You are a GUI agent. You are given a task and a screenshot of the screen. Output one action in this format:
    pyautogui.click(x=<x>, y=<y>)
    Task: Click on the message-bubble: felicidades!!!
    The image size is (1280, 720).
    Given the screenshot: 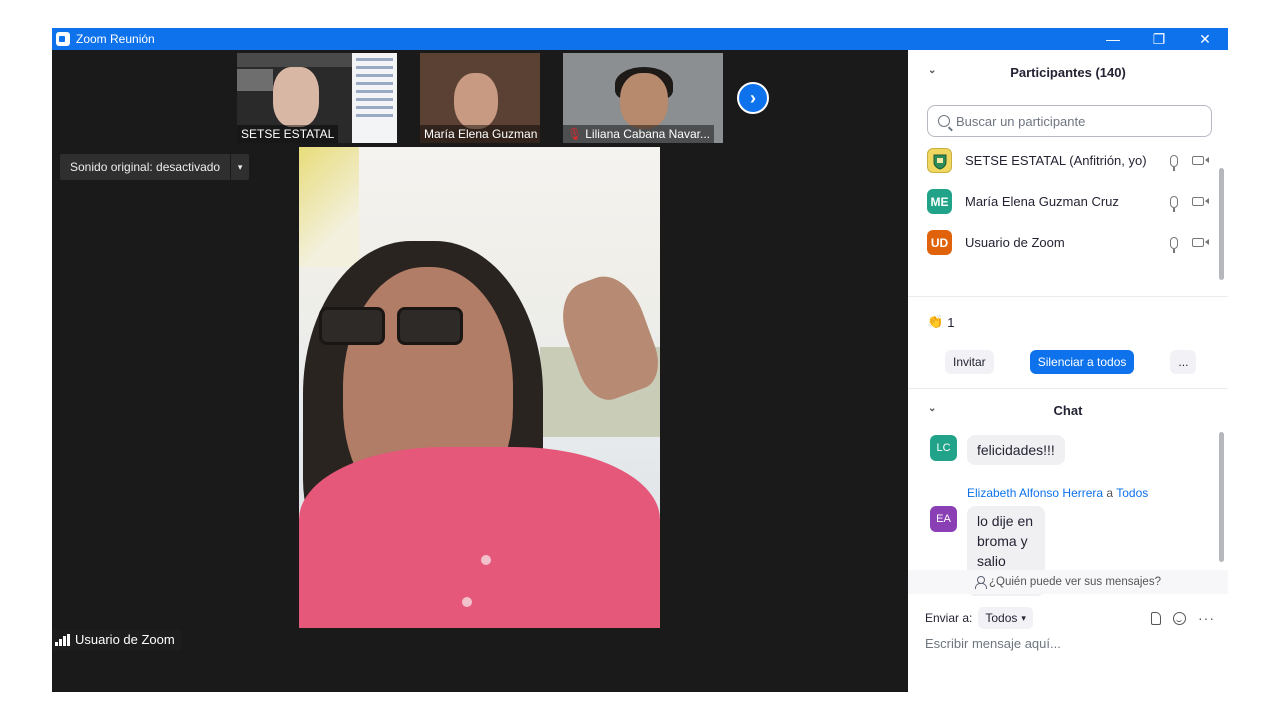 What is the action you would take?
    pyautogui.click(x=1016, y=450)
    